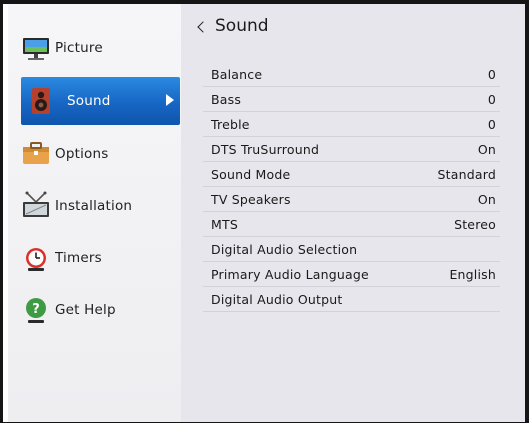 This screenshot has width=529, height=423. What do you see at coordinates (203, 26) in the screenshot?
I see `chevron-left-icon` at bounding box center [203, 26].